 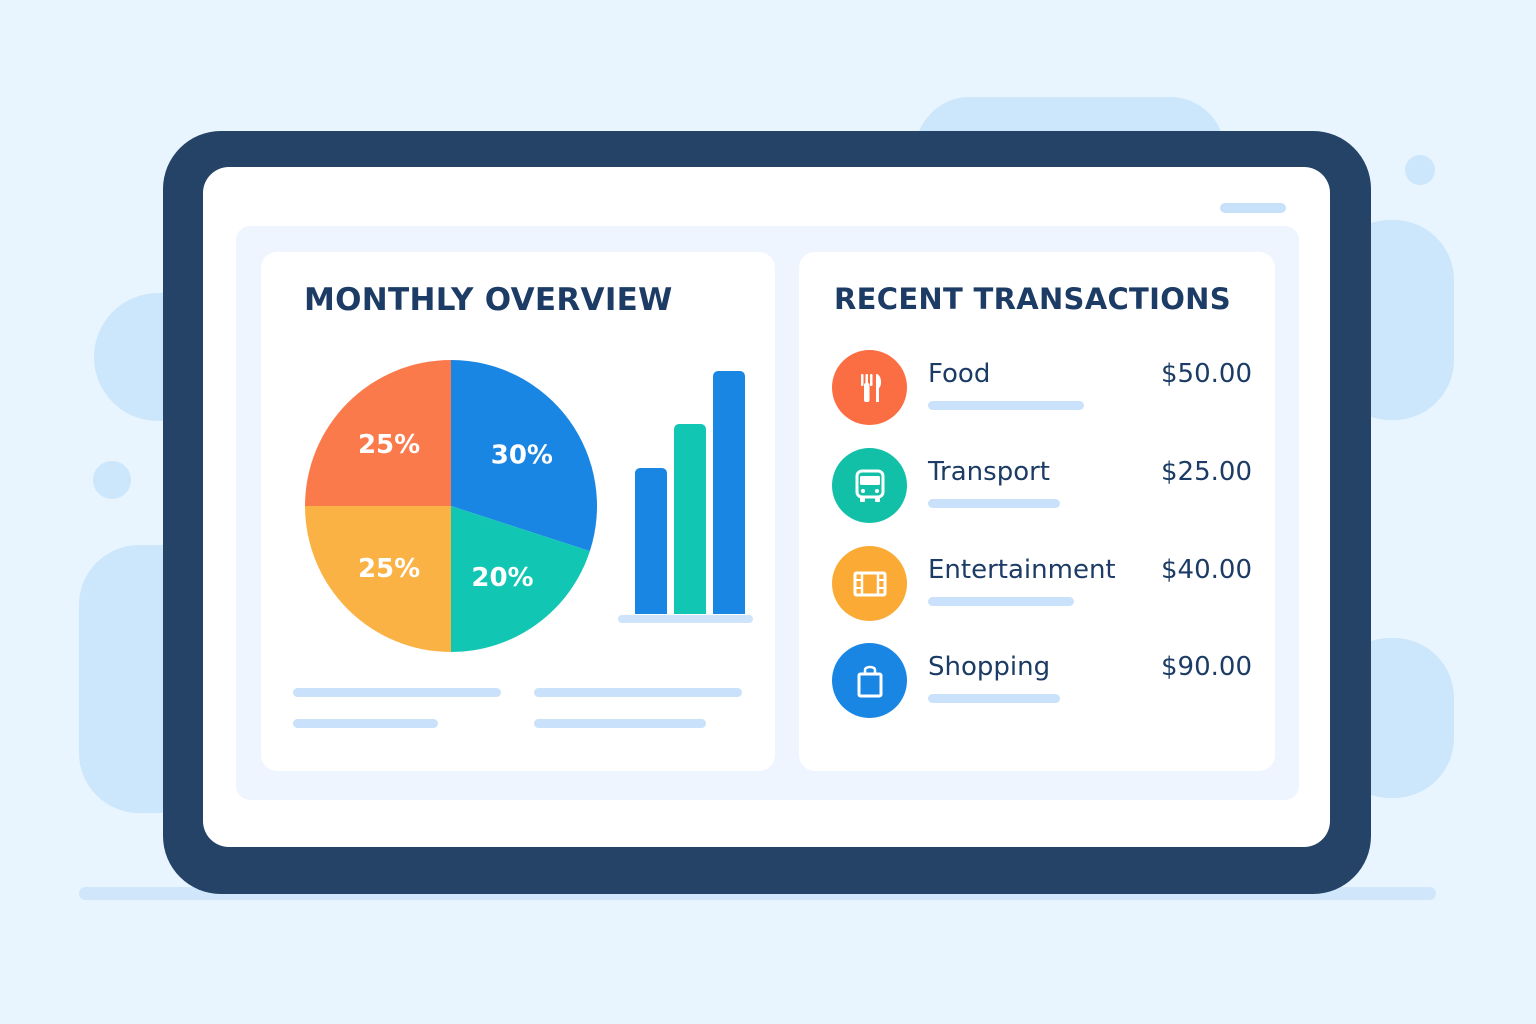 I want to click on transaction-row-entertainment: Entertainment $40.00, so click(x=1042, y=584).